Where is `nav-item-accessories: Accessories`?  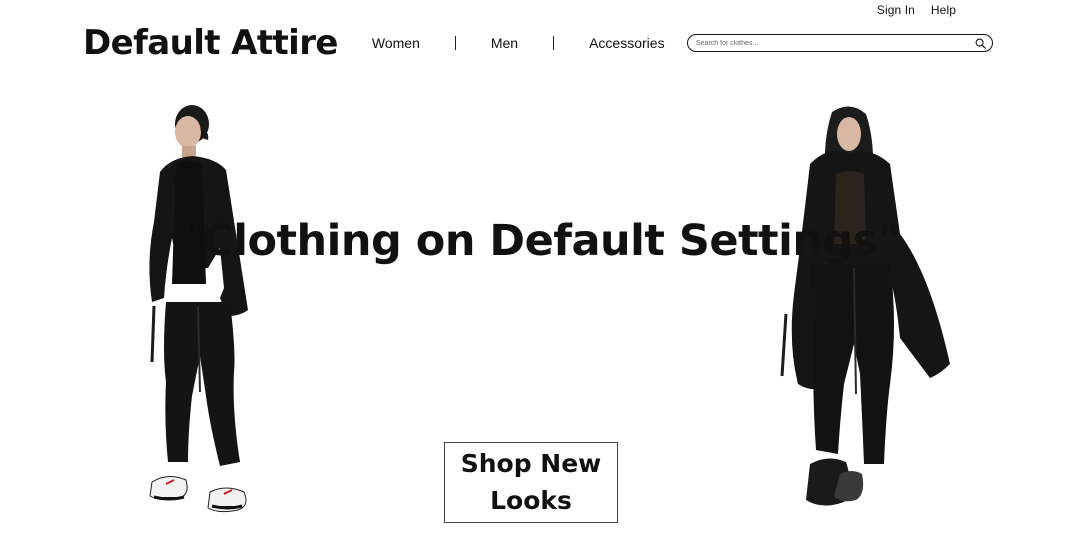 nav-item-accessories: Accessories is located at coordinates (626, 43).